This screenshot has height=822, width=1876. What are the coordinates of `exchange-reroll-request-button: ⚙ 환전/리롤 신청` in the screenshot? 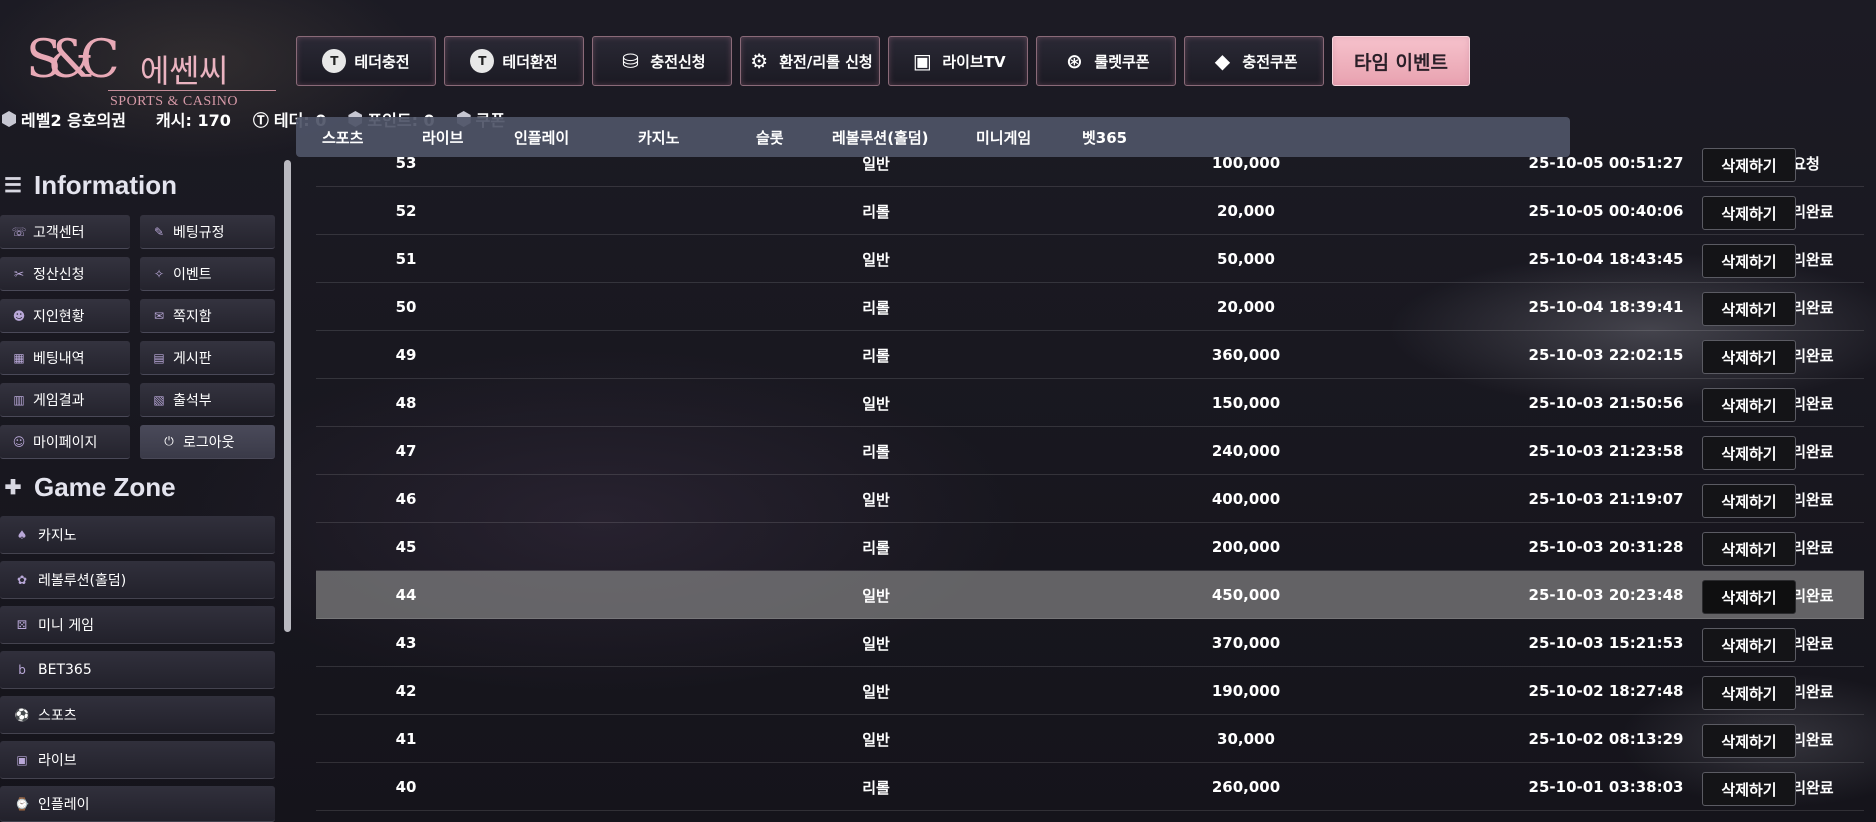 It's located at (810, 61).